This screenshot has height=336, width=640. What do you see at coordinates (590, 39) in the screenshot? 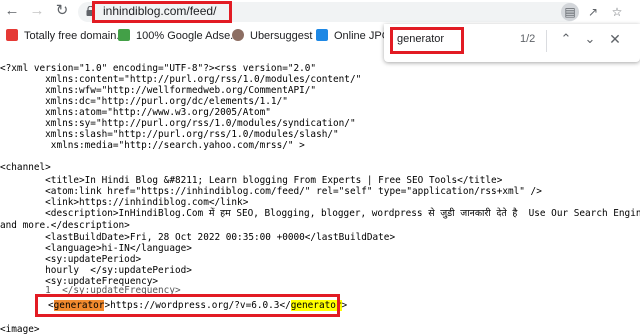
I see `chevron-down-icon: ⌄` at bounding box center [590, 39].